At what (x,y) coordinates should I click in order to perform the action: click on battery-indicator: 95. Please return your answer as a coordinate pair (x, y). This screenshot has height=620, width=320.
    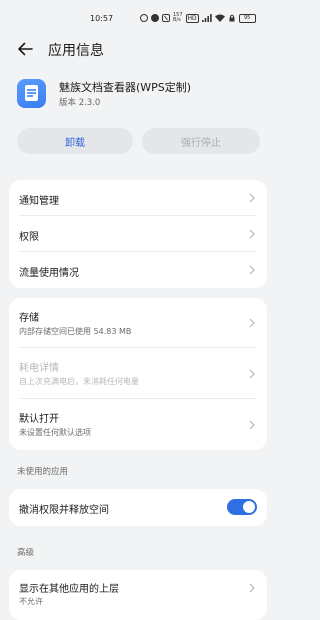
    Looking at the image, I should click on (247, 18).